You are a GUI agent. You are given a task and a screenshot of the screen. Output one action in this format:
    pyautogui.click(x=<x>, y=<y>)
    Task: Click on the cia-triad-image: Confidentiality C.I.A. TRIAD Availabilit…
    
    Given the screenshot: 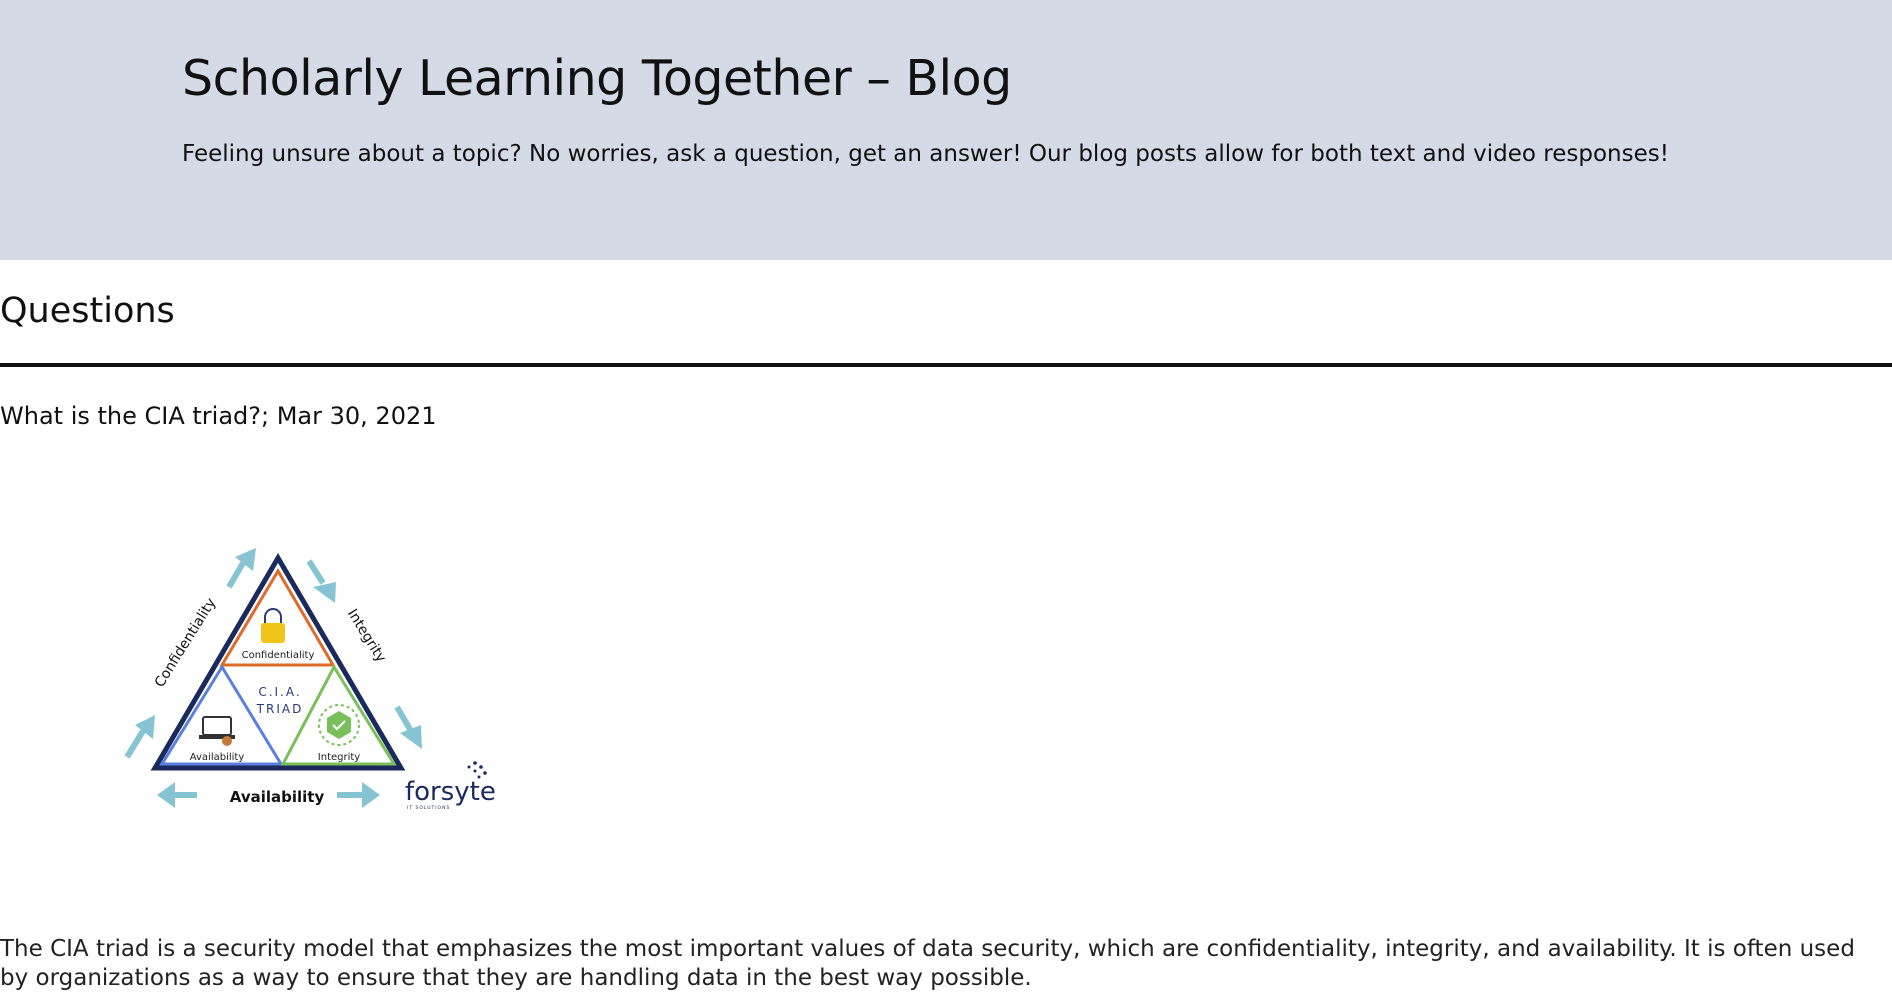 What is the action you would take?
    pyautogui.click(x=310, y=679)
    